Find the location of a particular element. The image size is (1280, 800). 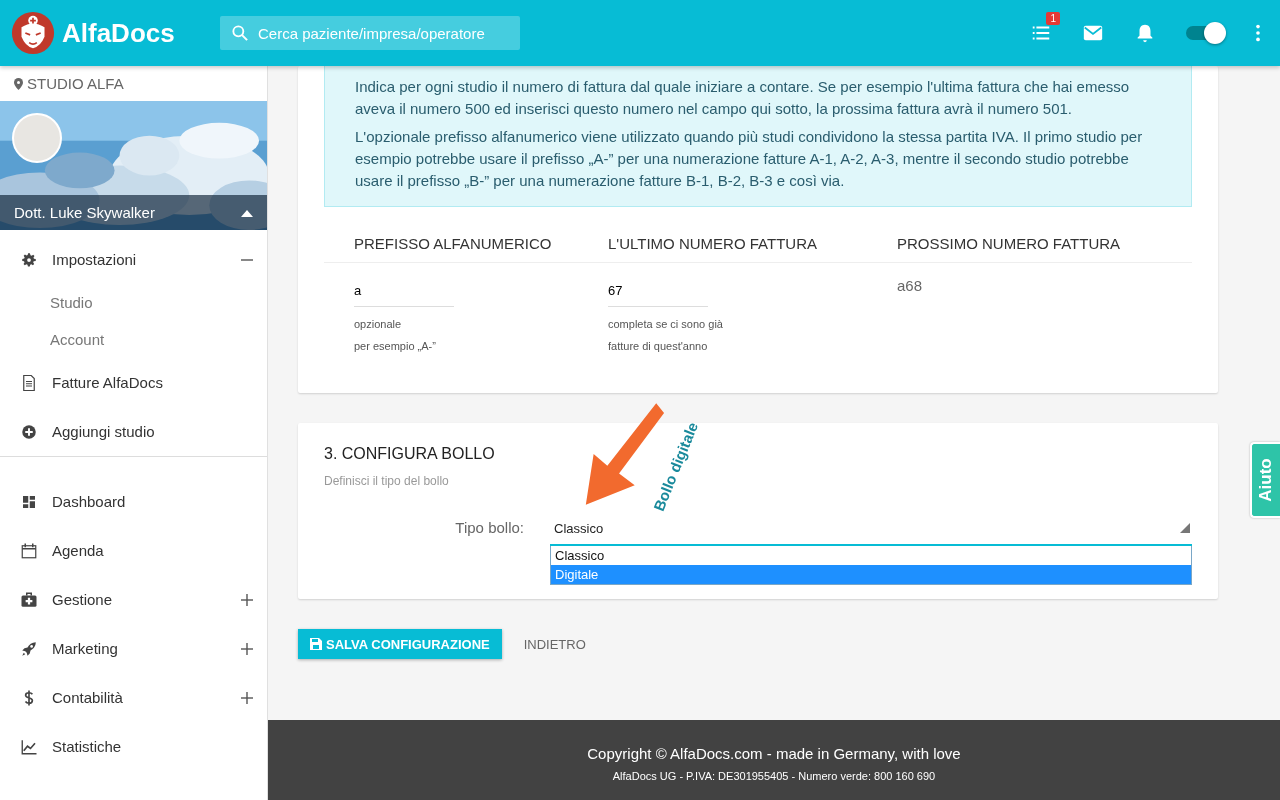

next-invoice-number: a68 is located at coordinates (910, 285).